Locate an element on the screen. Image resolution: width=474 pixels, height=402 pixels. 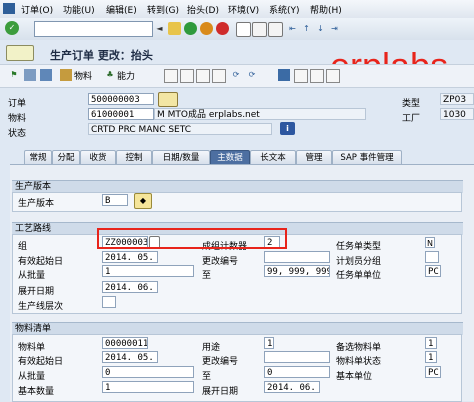
cancel-icon is located at coordinates (222, 28).